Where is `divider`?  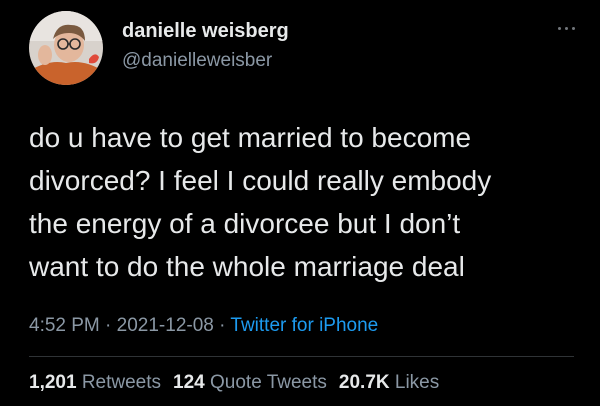 divider is located at coordinates (301, 356).